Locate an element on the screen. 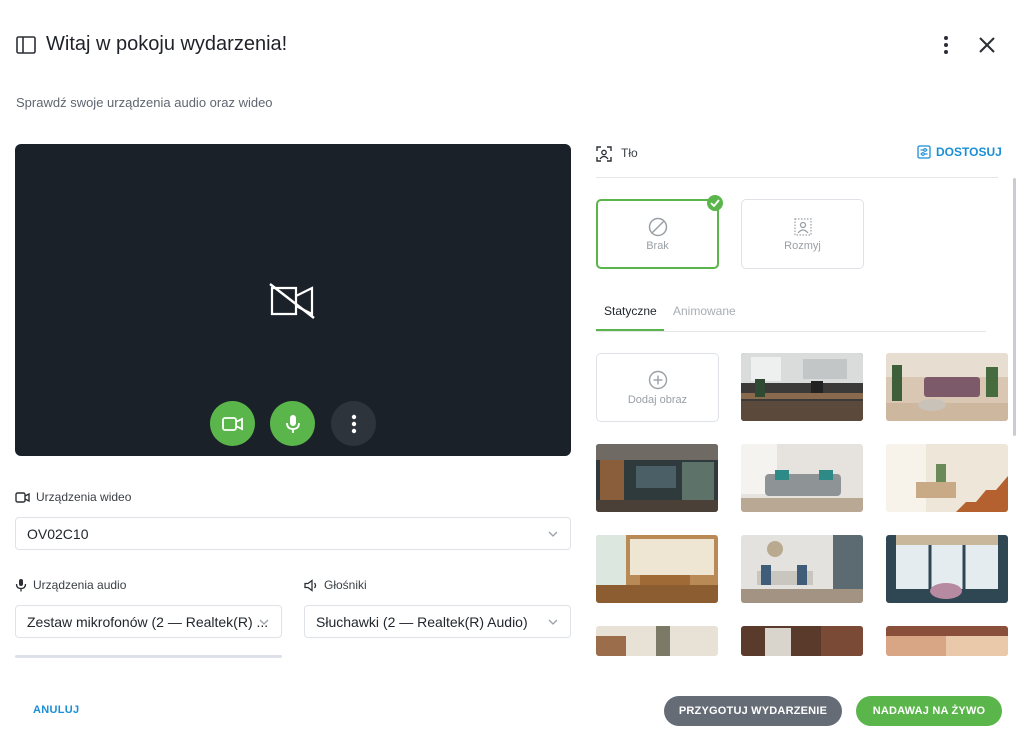  more-options-icon is located at coordinates (946, 45).